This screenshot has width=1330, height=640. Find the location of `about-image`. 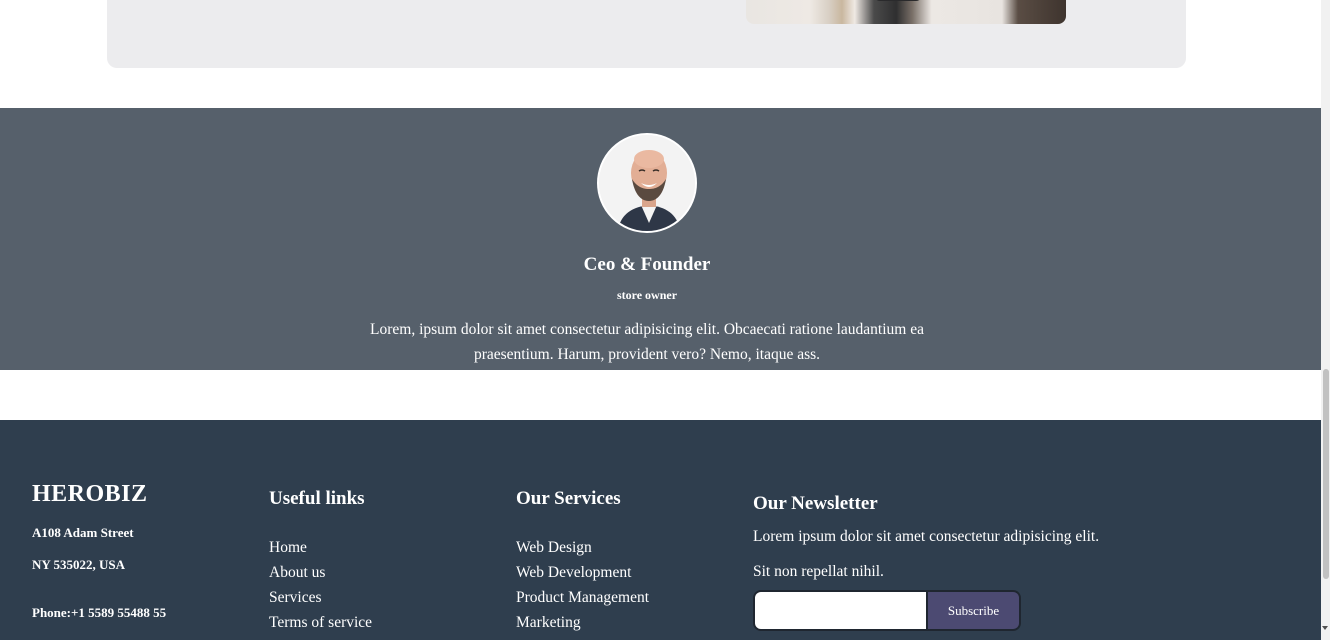

about-image is located at coordinates (906, 12).